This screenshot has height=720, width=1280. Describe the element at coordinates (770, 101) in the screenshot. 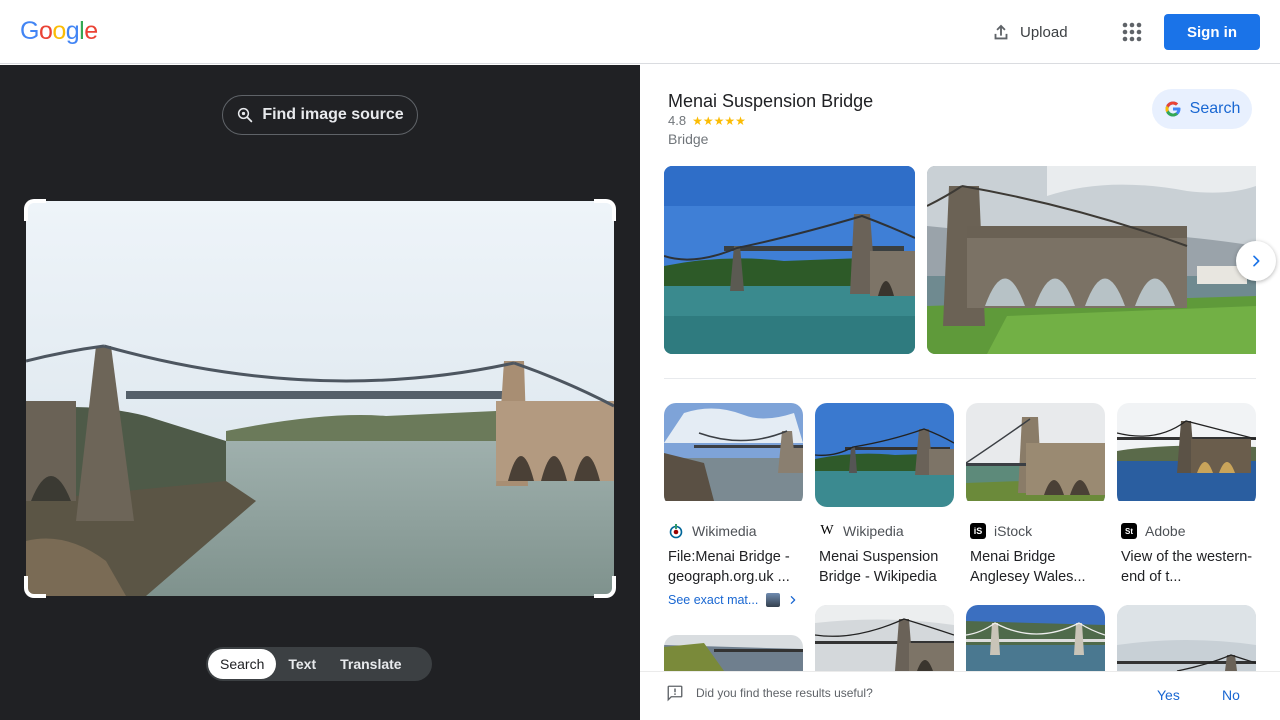

I see `entity-title: Menai Suspension Bridge` at that location.